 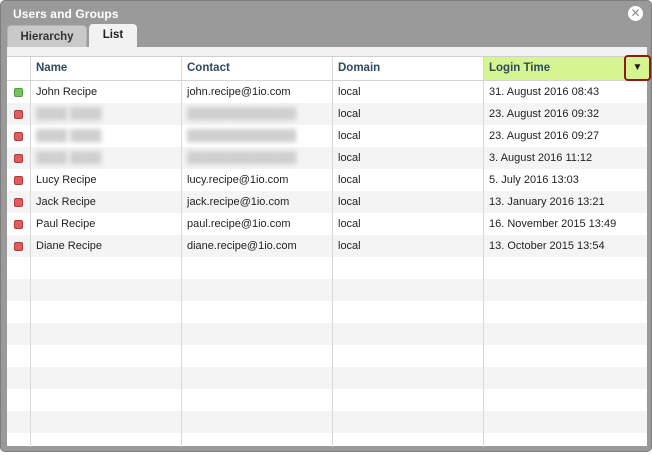 I want to click on sort-dropdown-icon: ▼, so click(x=637, y=68).